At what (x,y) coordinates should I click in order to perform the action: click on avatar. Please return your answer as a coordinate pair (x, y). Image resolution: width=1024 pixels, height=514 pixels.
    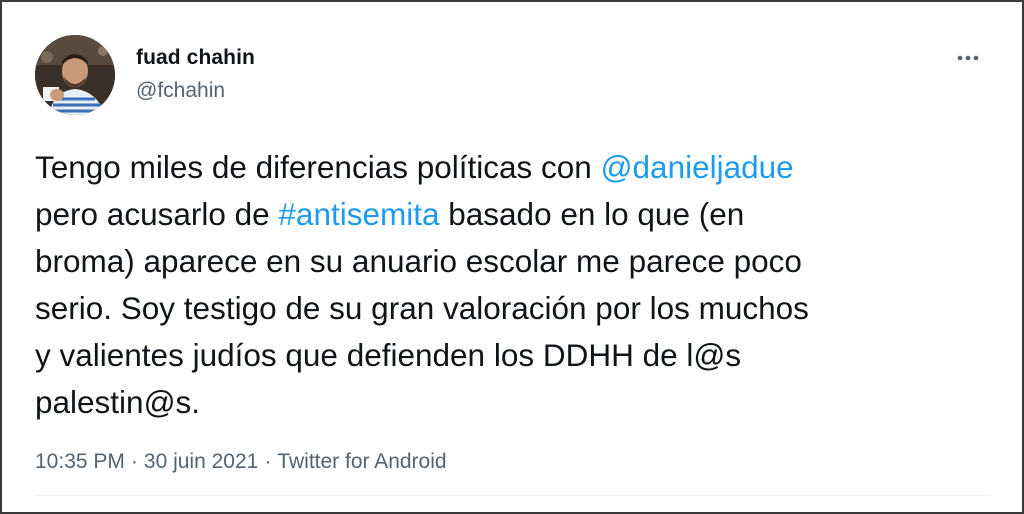
    Looking at the image, I should click on (75, 75).